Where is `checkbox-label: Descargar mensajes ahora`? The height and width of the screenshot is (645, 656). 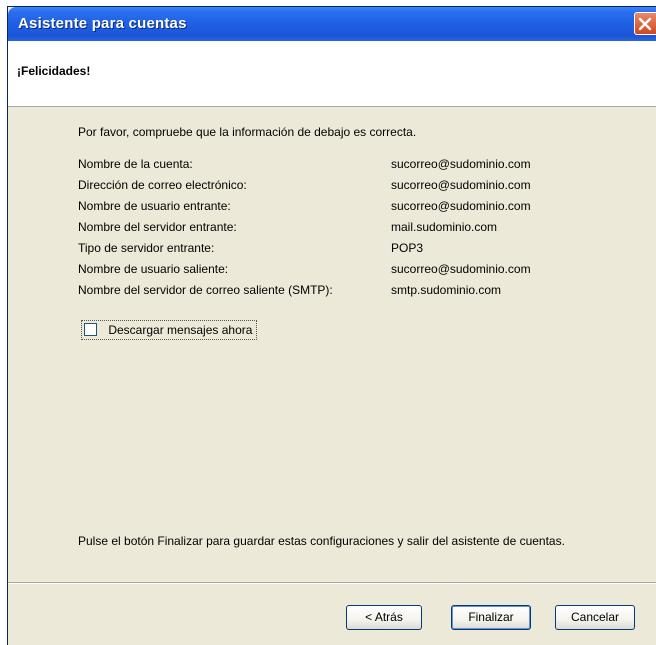
checkbox-label: Descargar mensajes ahora is located at coordinates (180, 330).